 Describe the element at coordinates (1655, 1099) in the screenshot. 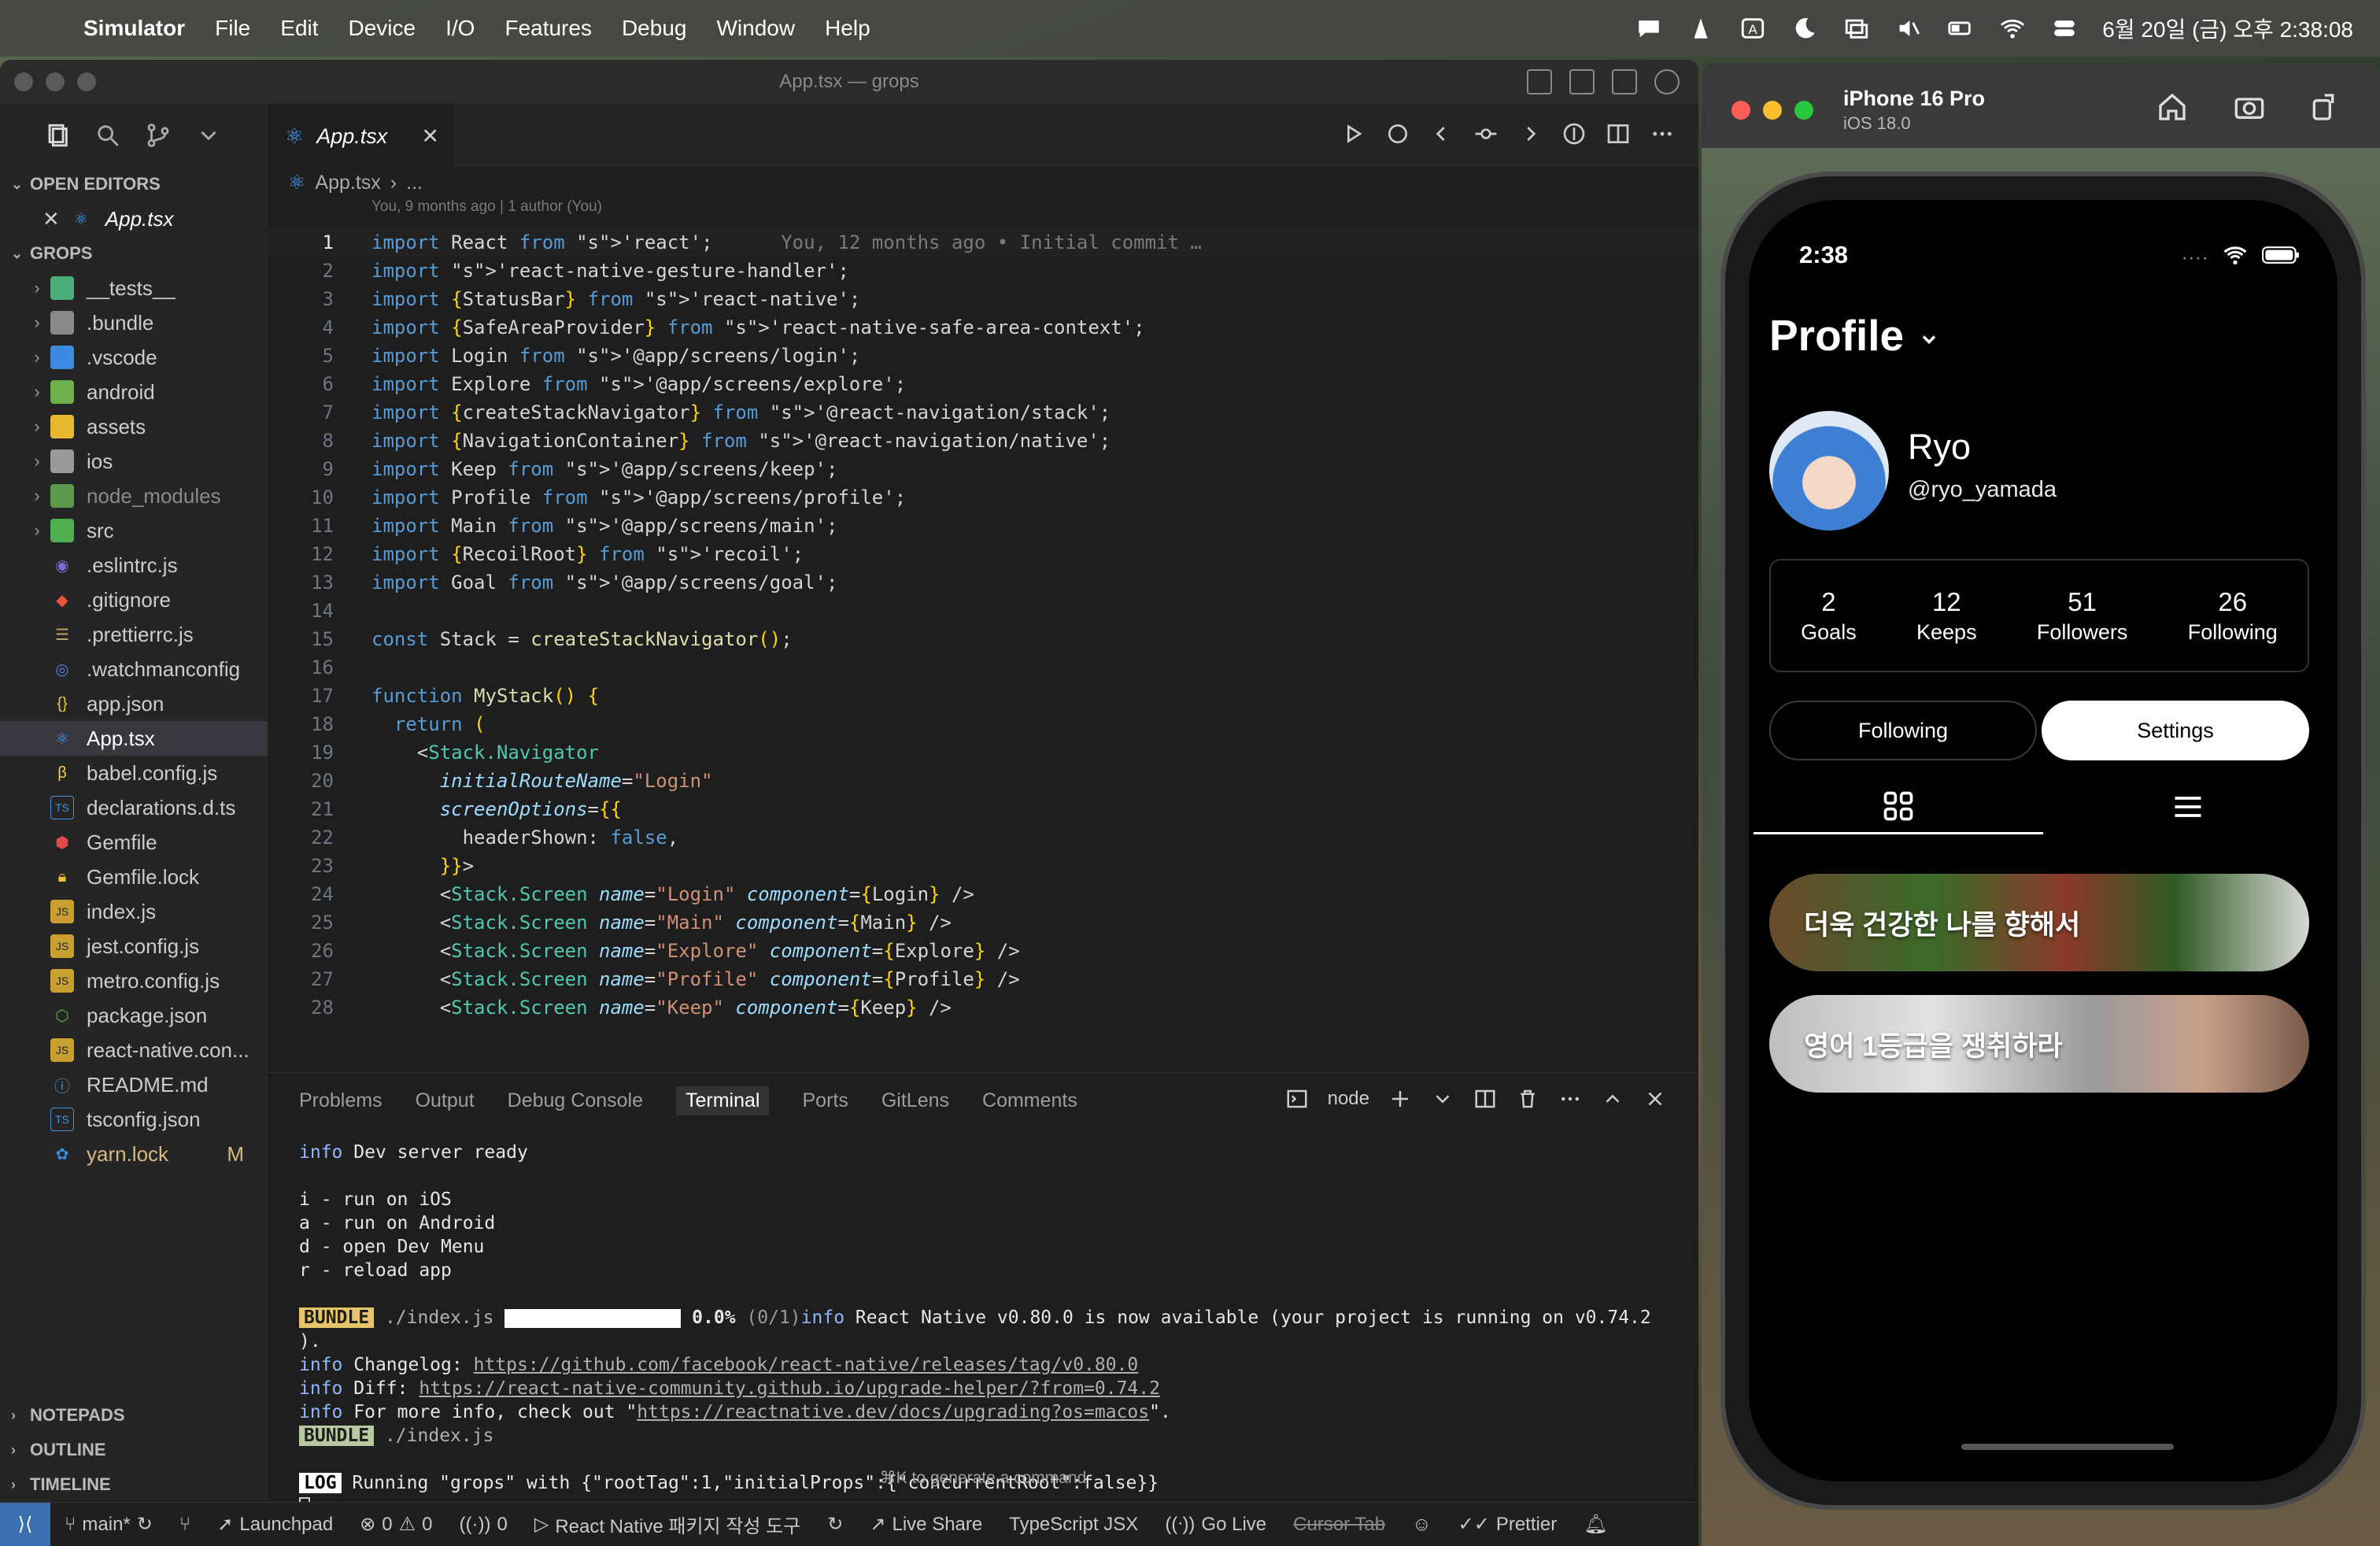

I see `close-panel-icon` at that location.